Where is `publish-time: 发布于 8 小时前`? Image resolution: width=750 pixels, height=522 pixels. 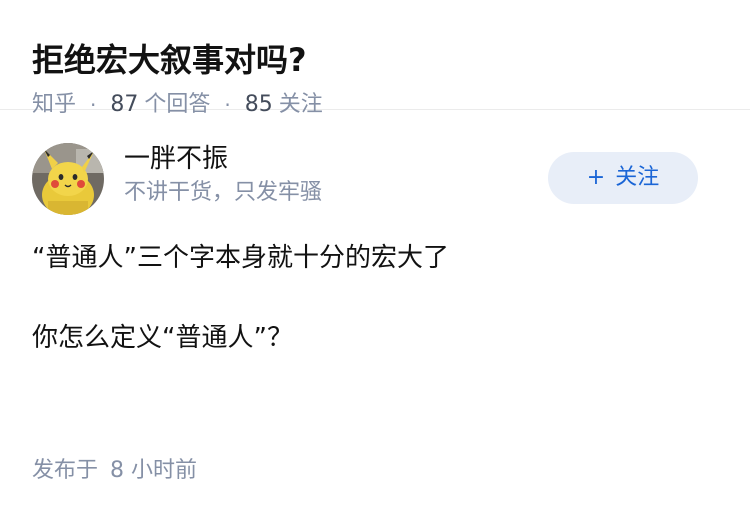 publish-time: 发布于 8 小时前 is located at coordinates (114, 471).